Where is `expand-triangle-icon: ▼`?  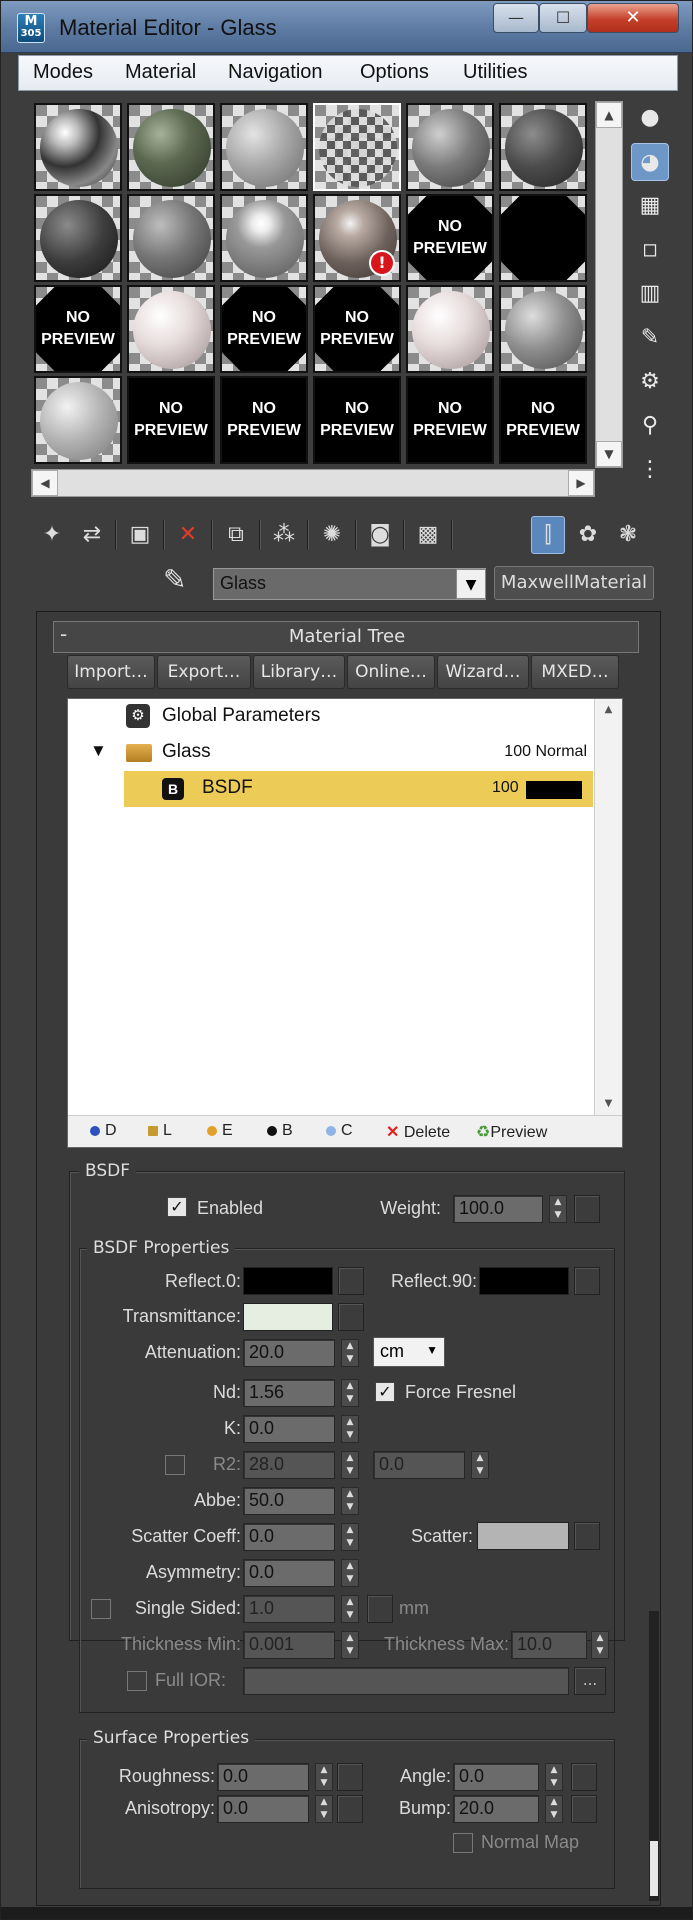 expand-triangle-icon: ▼ is located at coordinates (98, 751).